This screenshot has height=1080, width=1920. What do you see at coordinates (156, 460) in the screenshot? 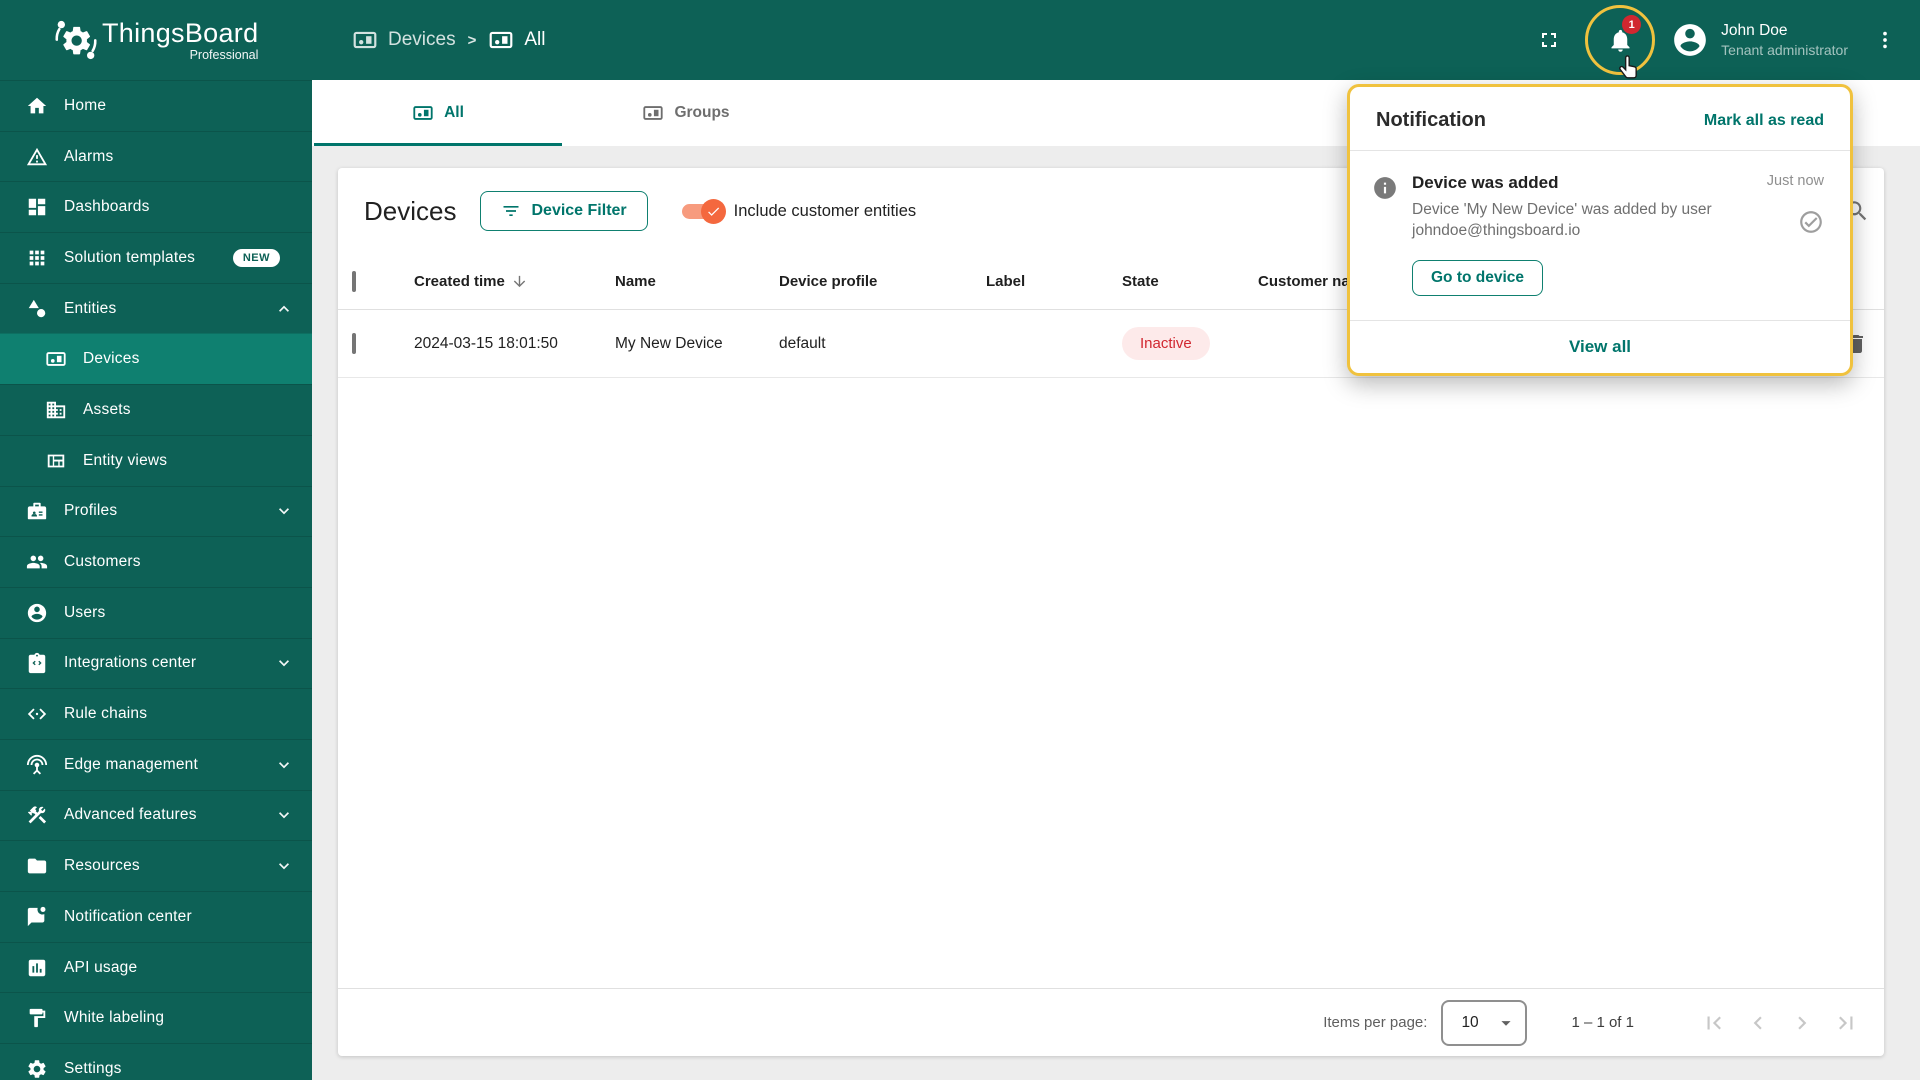
I see `sidebar-item-entity-views: Entity views` at bounding box center [156, 460].